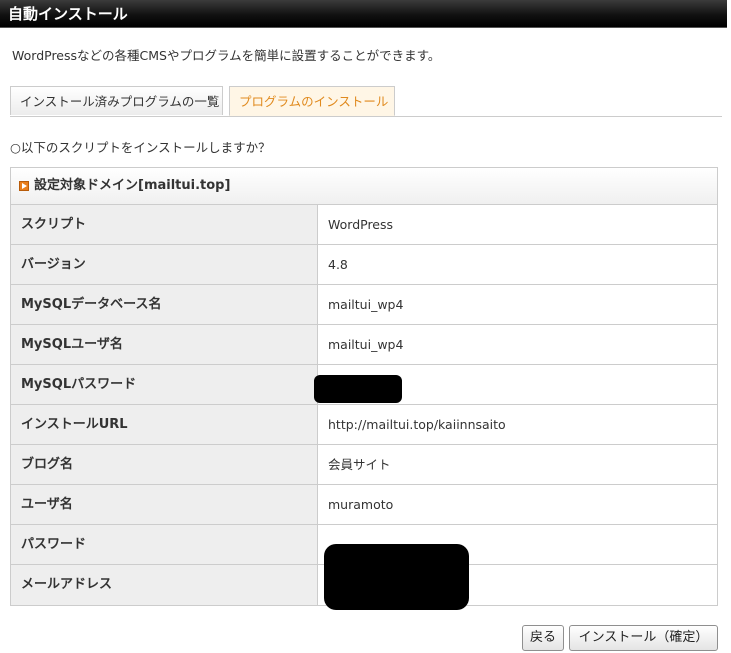 The image size is (731, 653). What do you see at coordinates (396, 577) in the screenshot?
I see `redaction-password-email` at bounding box center [396, 577].